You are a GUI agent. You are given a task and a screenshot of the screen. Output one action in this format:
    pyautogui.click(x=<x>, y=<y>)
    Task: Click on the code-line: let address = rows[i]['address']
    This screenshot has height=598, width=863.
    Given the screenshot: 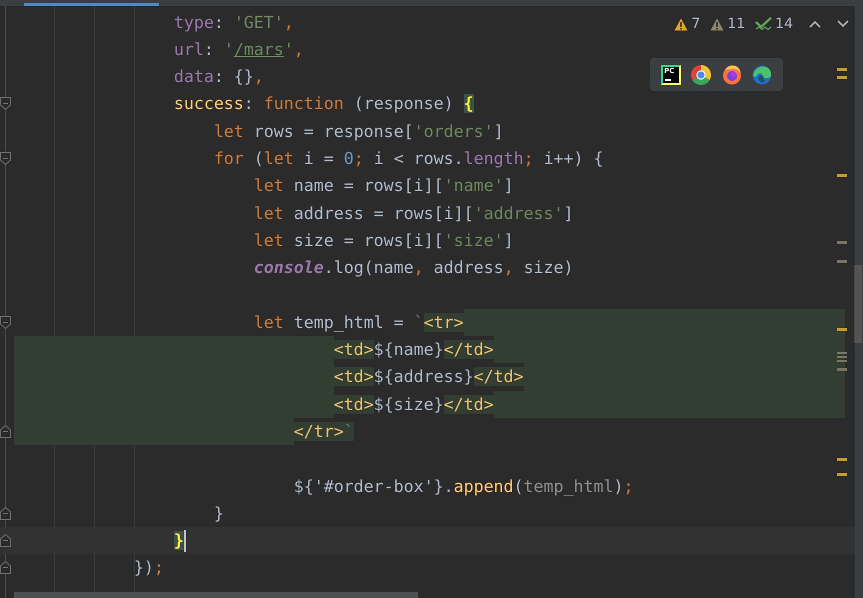 What is the action you would take?
    pyautogui.click(x=414, y=213)
    